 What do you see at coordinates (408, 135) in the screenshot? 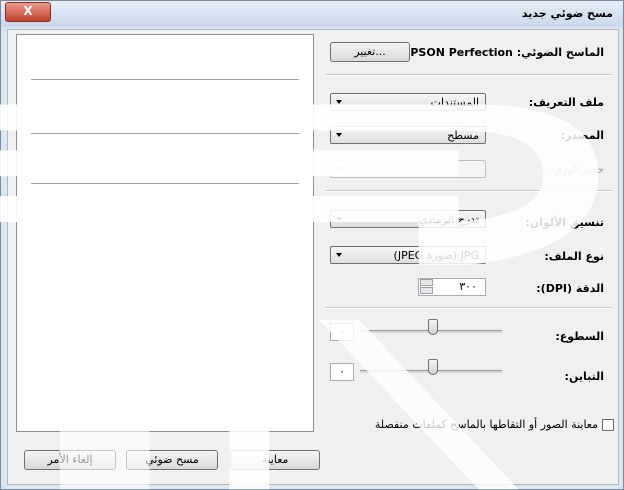
I see `source-dropdown: مسطح` at bounding box center [408, 135].